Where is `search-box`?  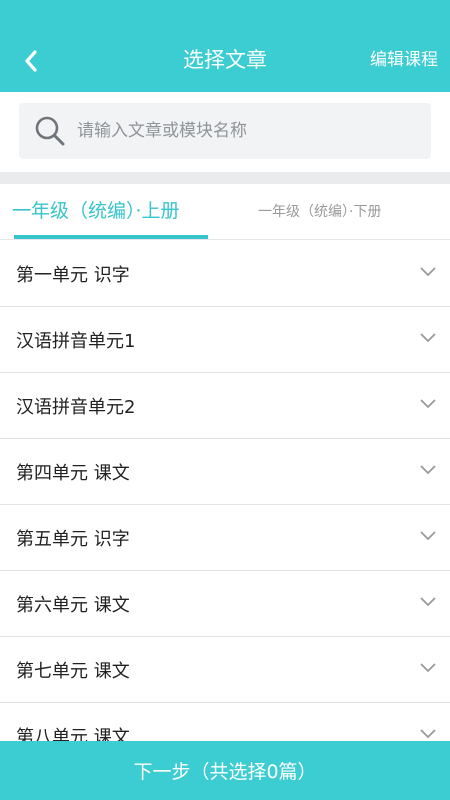 search-box is located at coordinates (225, 131).